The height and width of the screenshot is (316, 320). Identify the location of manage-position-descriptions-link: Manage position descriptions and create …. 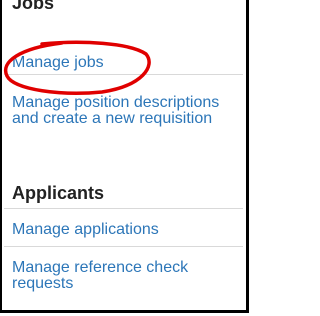
(128, 111).